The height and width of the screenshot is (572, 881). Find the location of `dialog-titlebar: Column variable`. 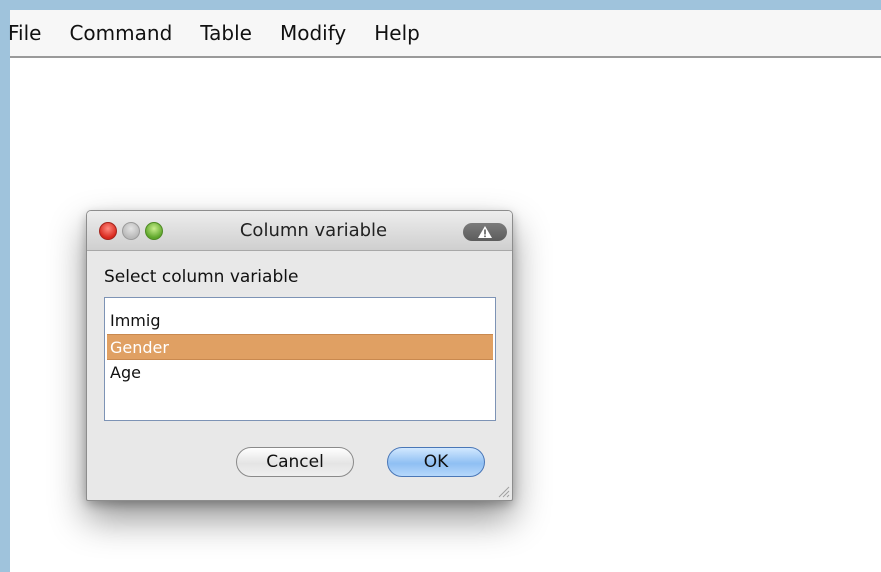

dialog-titlebar: Column variable is located at coordinates (299, 231).